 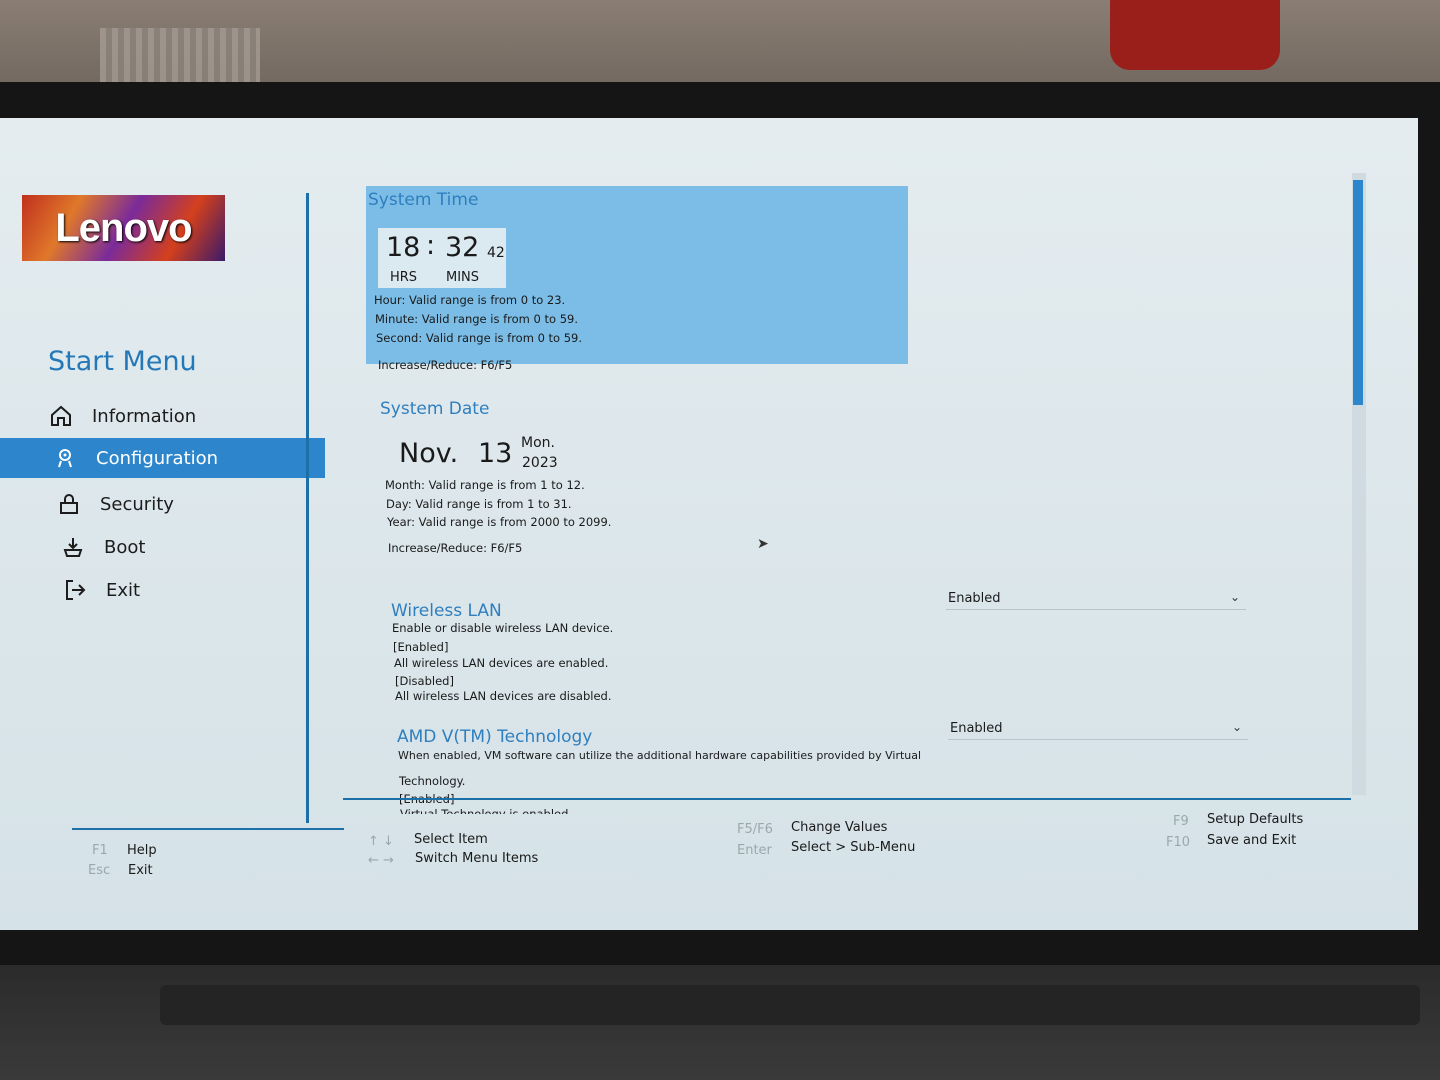 What do you see at coordinates (1252, 840) in the screenshot?
I see `save-exit-help: Save and Exit` at bounding box center [1252, 840].